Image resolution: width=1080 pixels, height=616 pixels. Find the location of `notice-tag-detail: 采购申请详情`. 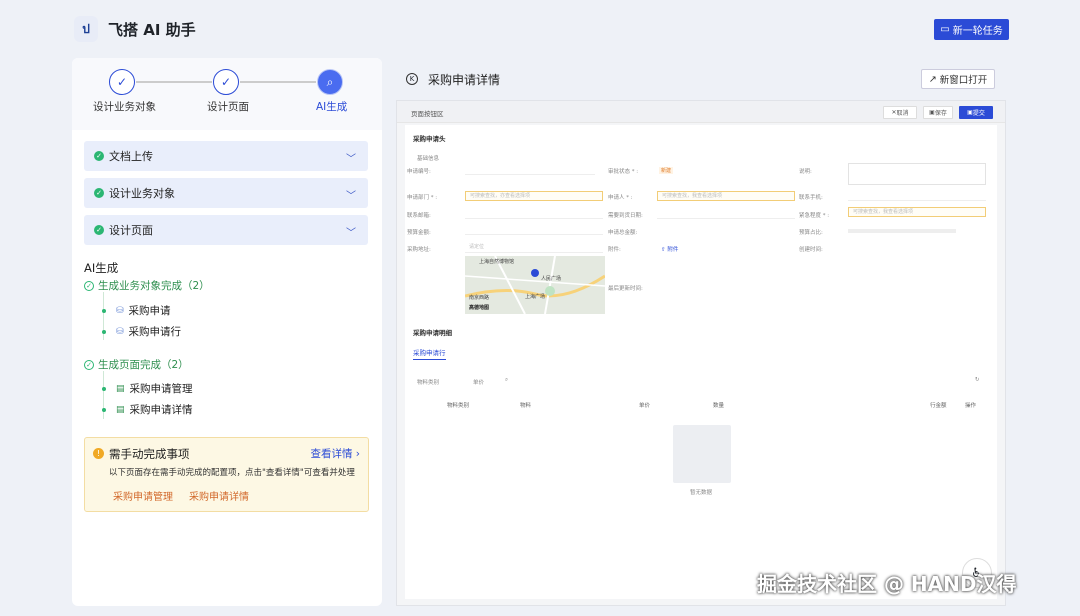

notice-tag-detail: 采购申请详情 is located at coordinates (219, 495).